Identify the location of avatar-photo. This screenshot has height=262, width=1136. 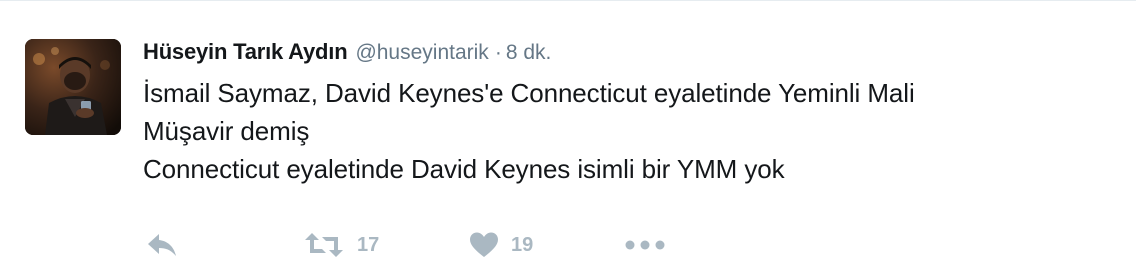
(73, 87).